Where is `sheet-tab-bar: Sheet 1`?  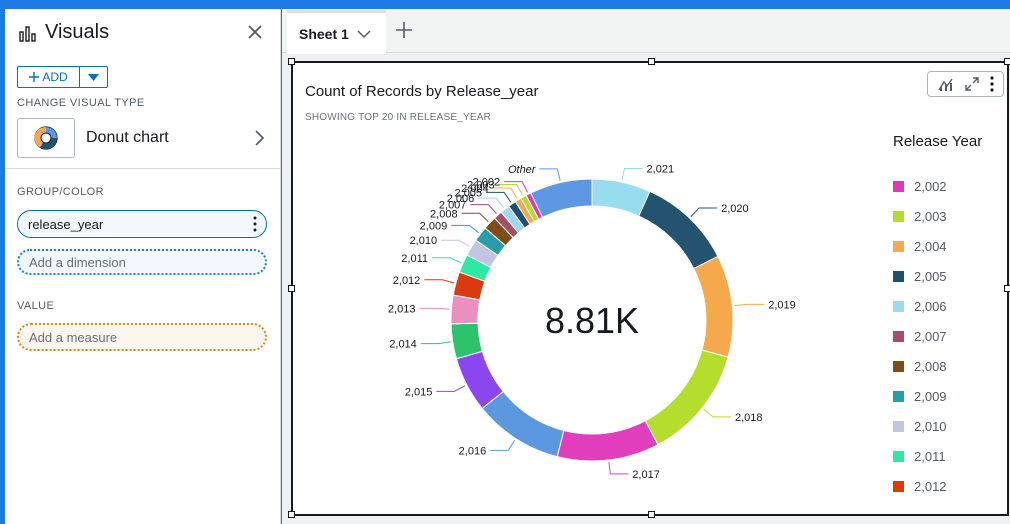
sheet-tab-bar: Sheet 1 is located at coordinates (646, 31).